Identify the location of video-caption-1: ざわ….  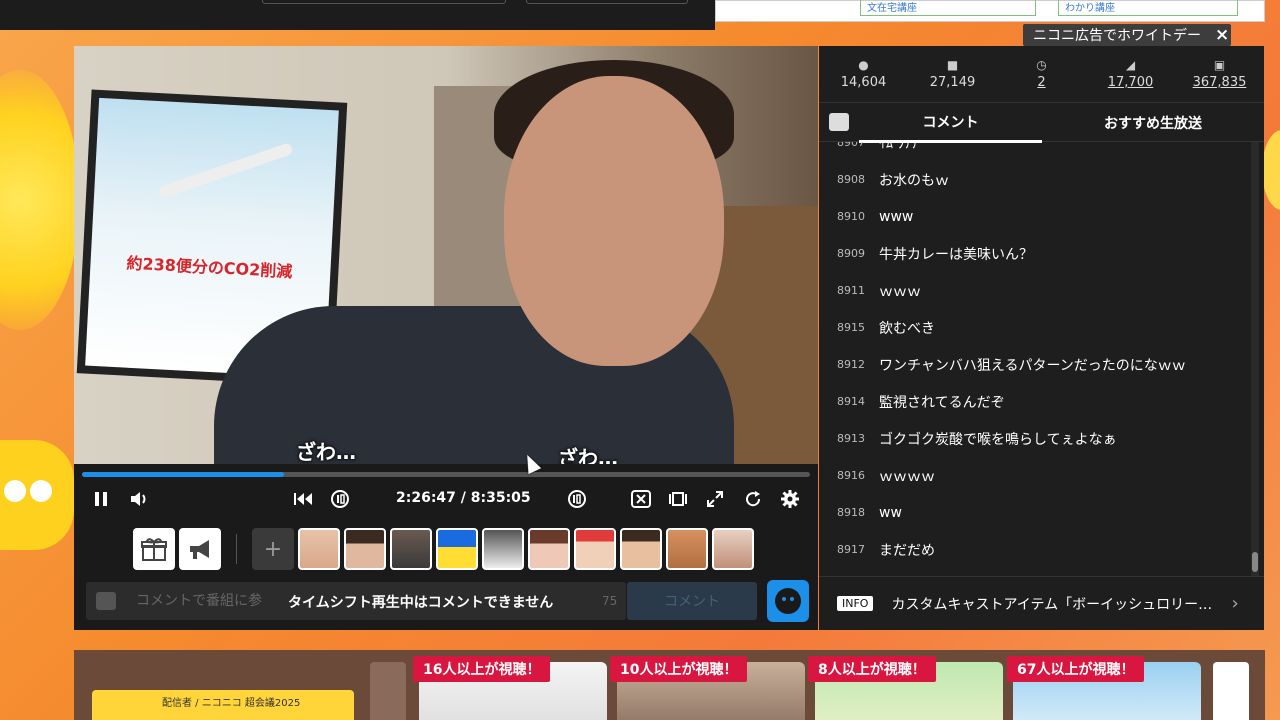
(326, 452).